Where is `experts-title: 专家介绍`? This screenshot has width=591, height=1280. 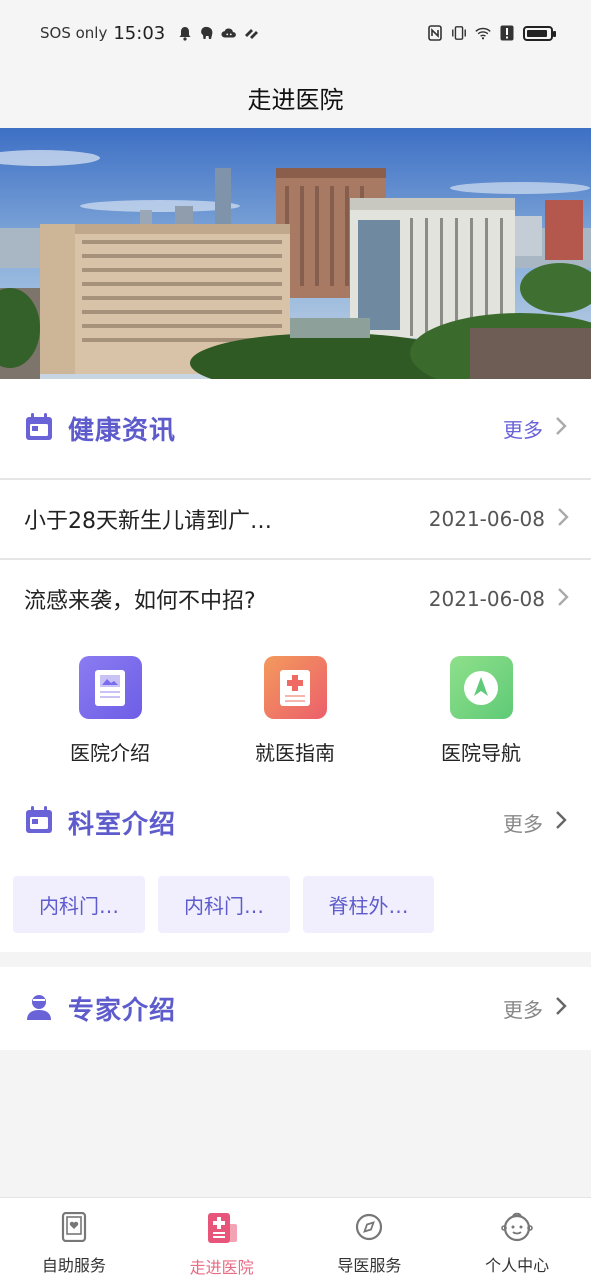
experts-title: 专家介绍 is located at coordinates (122, 1011).